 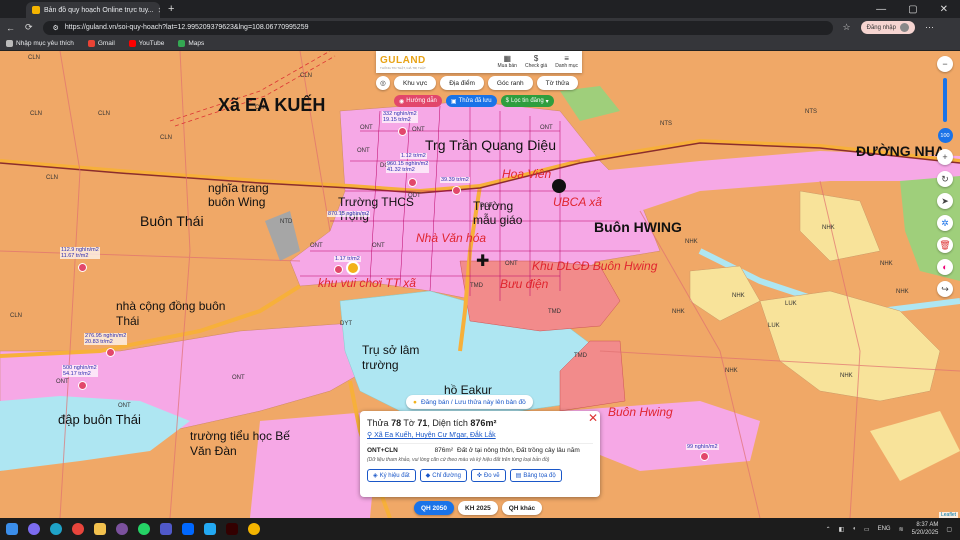 What do you see at coordinates (510, 83) in the screenshot?
I see `filter-corner-button: Góc ranh` at bounding box center [510, 83].